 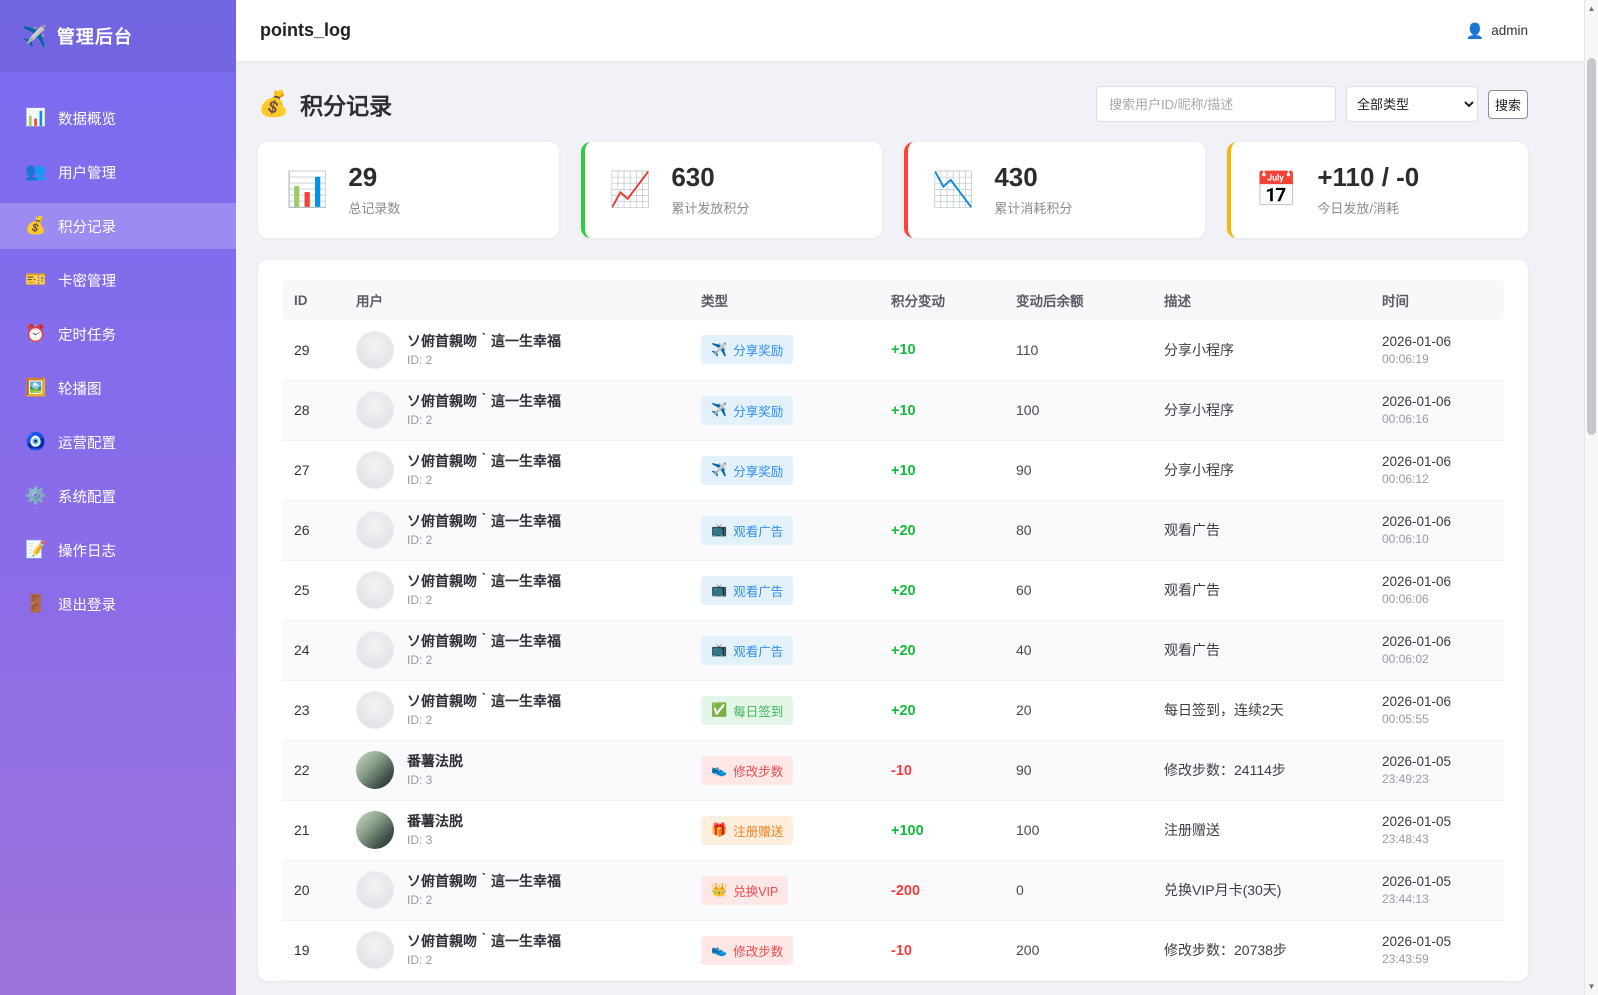 I want to click on stat-icon: 📈, so click(x=630, y=190).